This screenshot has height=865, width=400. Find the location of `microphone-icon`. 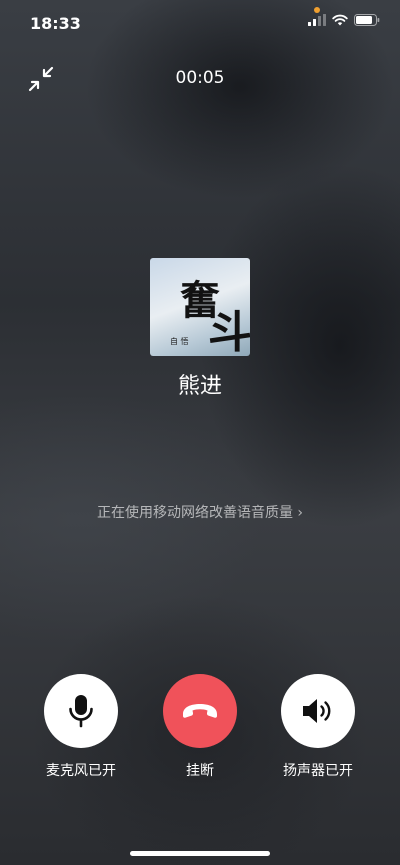

microphone-icon is located at coordinates (81, 711).